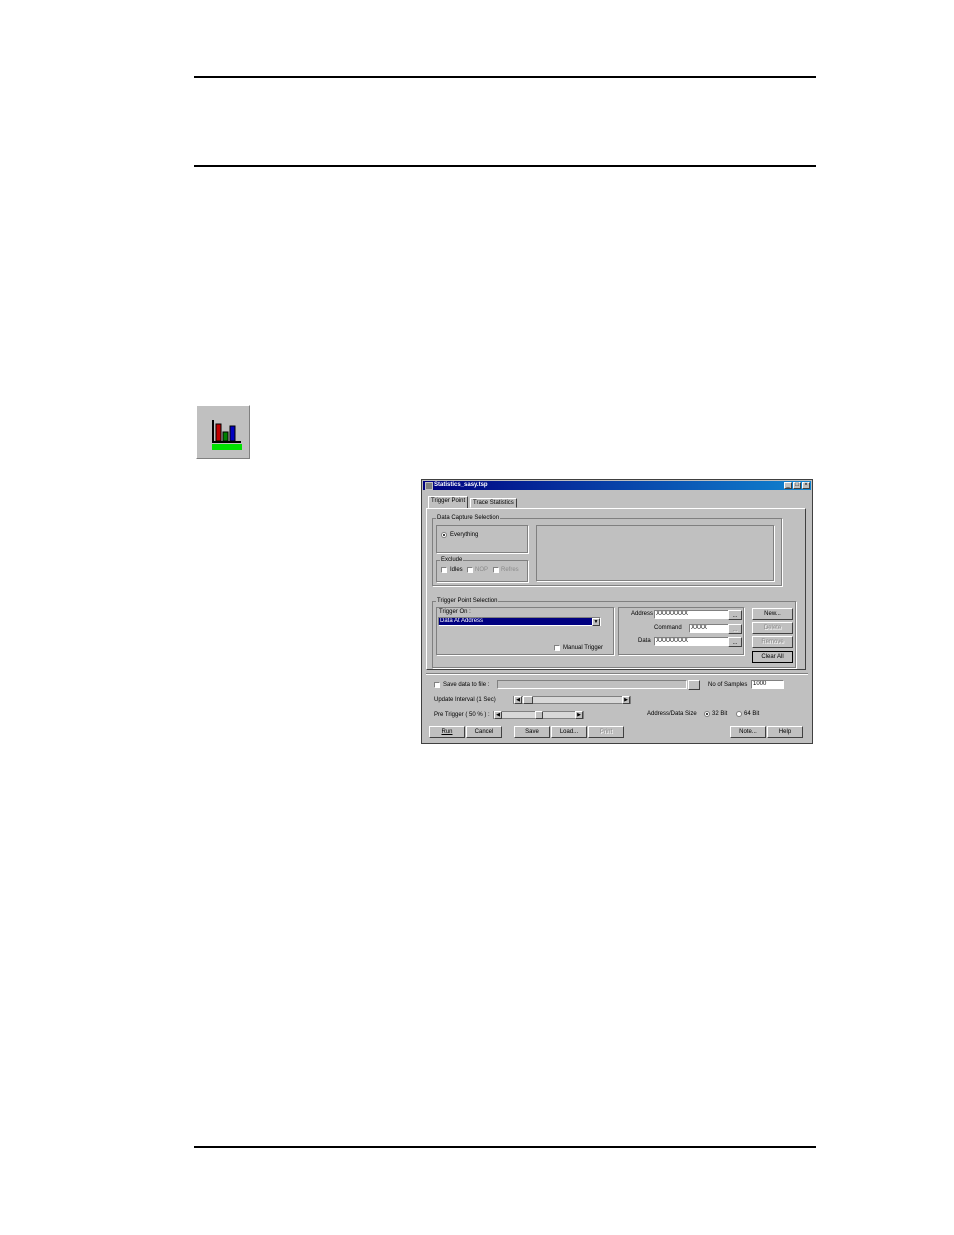 Image resolution: width=954 pixels, height=1235 pixels. I want to click on address-data-size-label: Address/Data Size, so click(672, 714).